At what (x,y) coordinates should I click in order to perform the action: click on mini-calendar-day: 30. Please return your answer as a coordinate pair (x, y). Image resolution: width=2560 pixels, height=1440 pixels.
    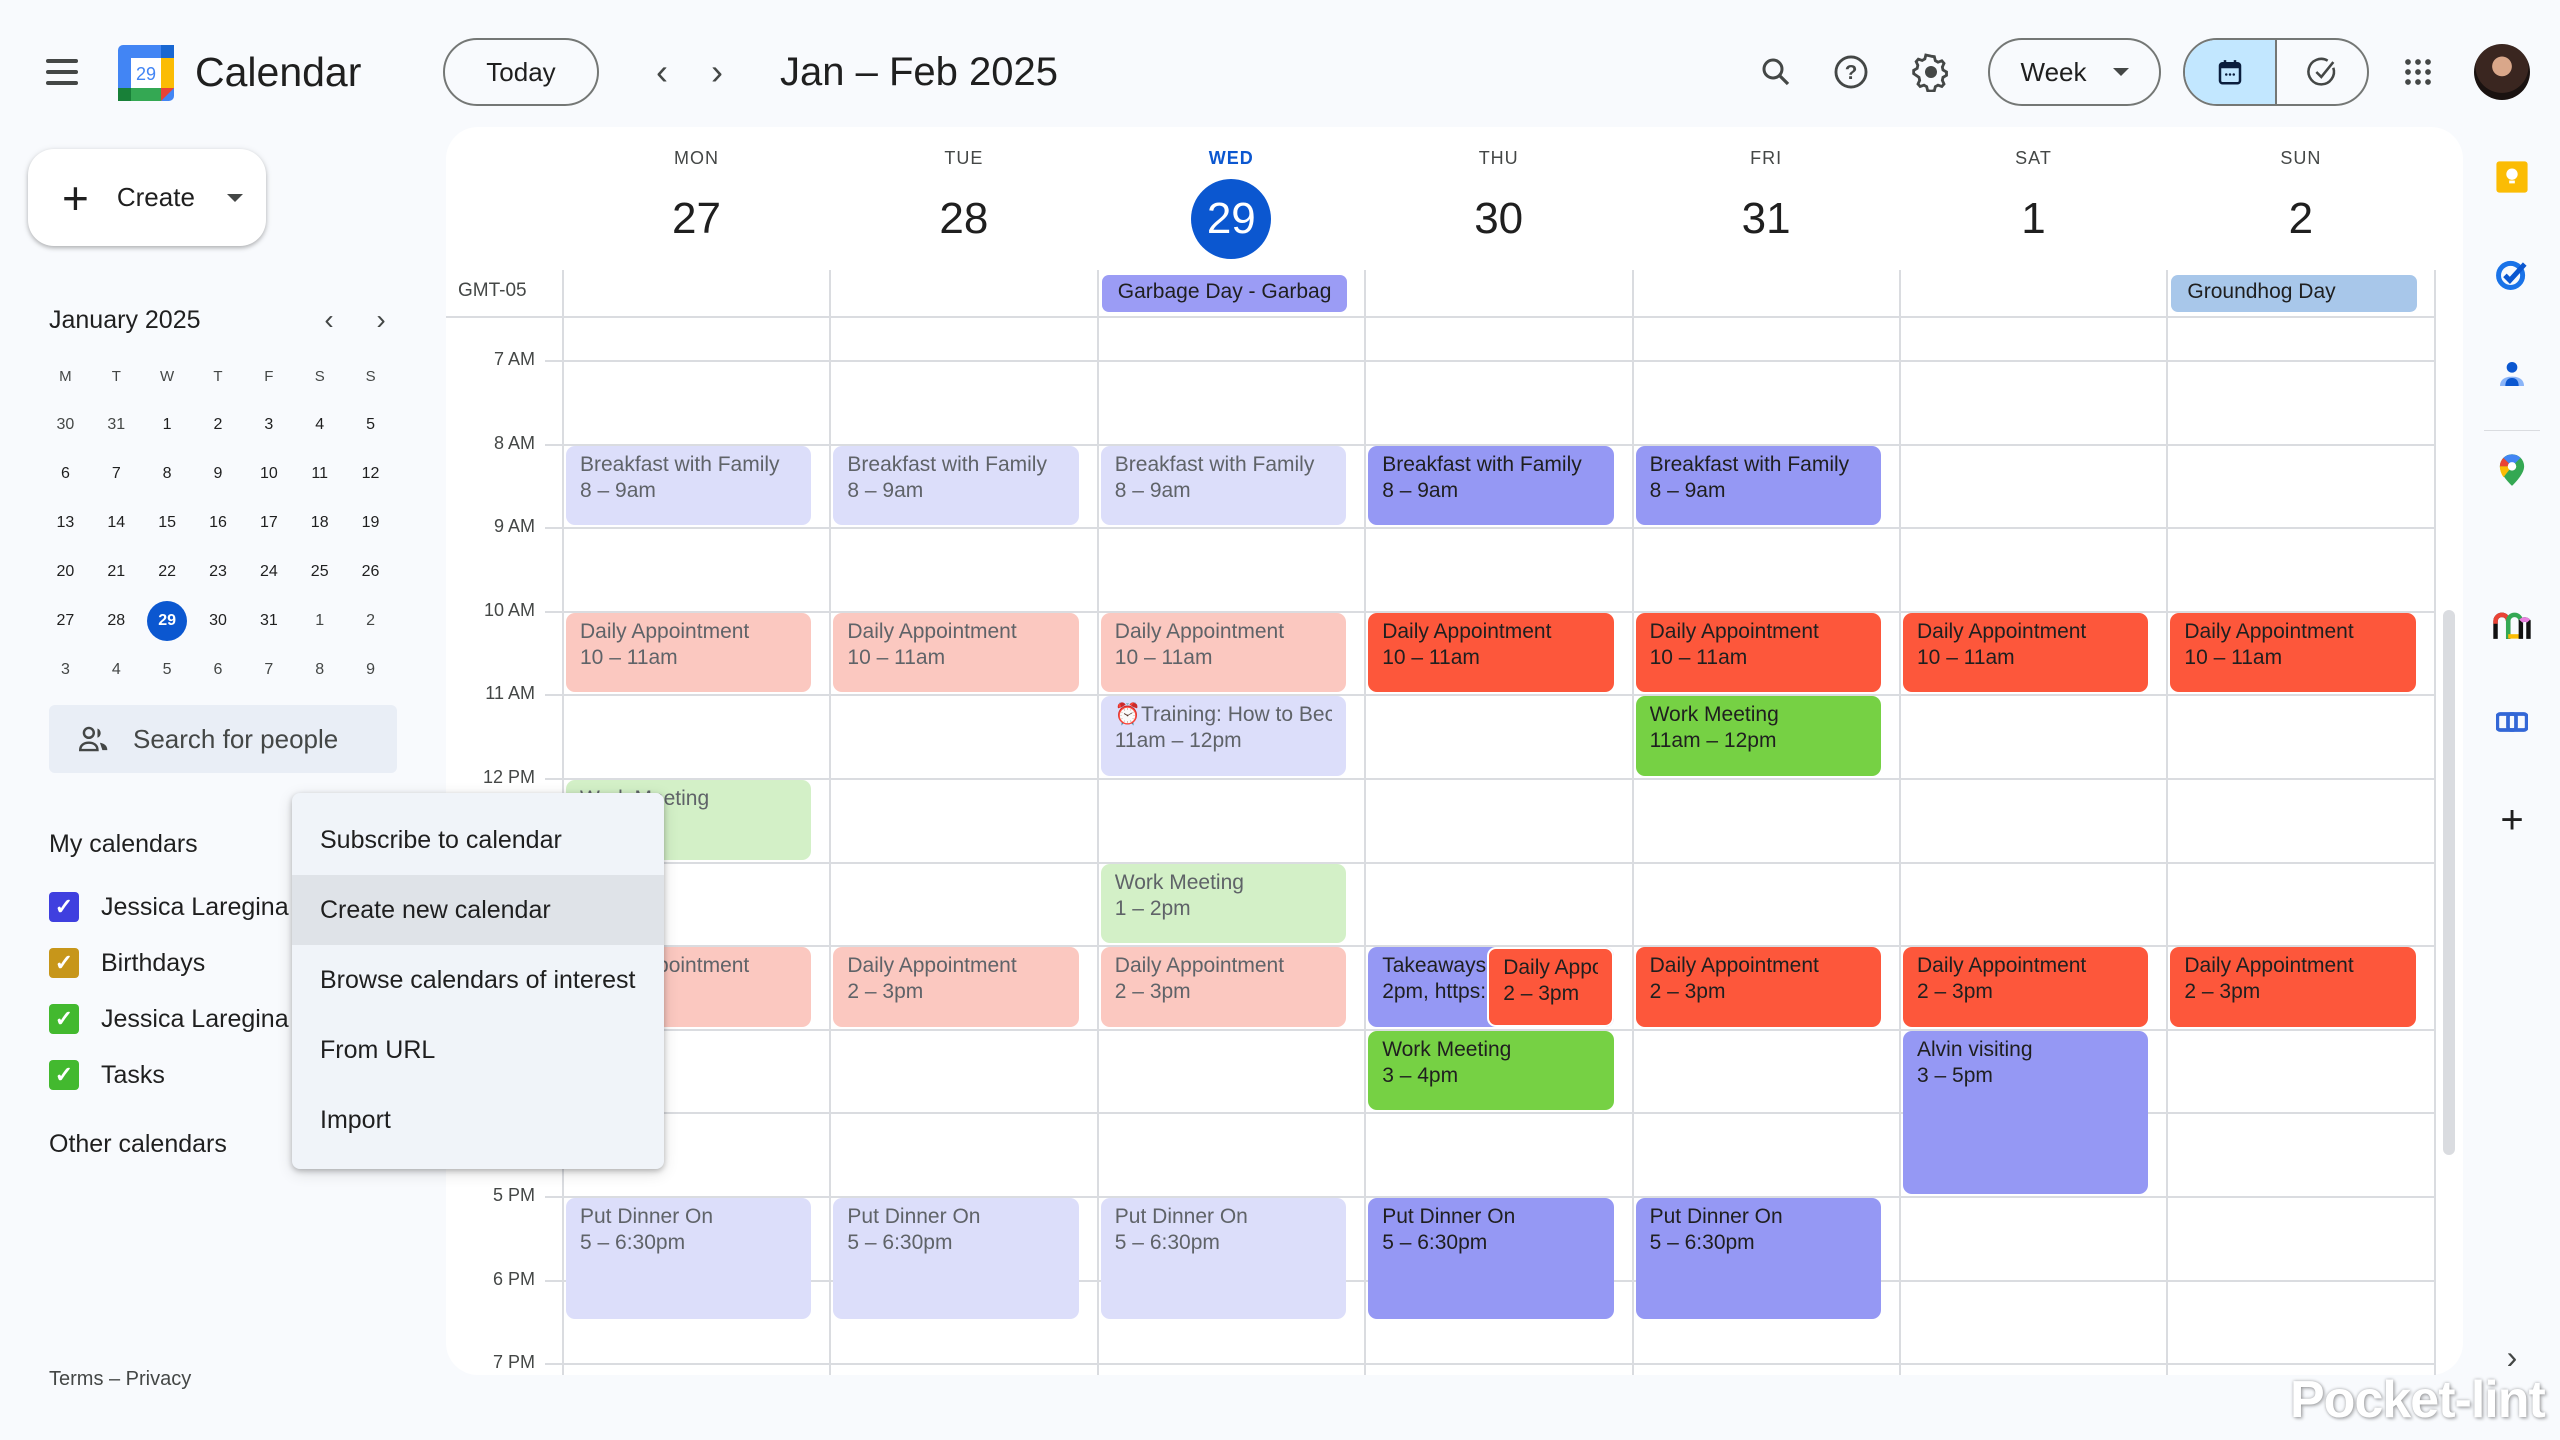
    Looking at the image, I should click on (65, 424).